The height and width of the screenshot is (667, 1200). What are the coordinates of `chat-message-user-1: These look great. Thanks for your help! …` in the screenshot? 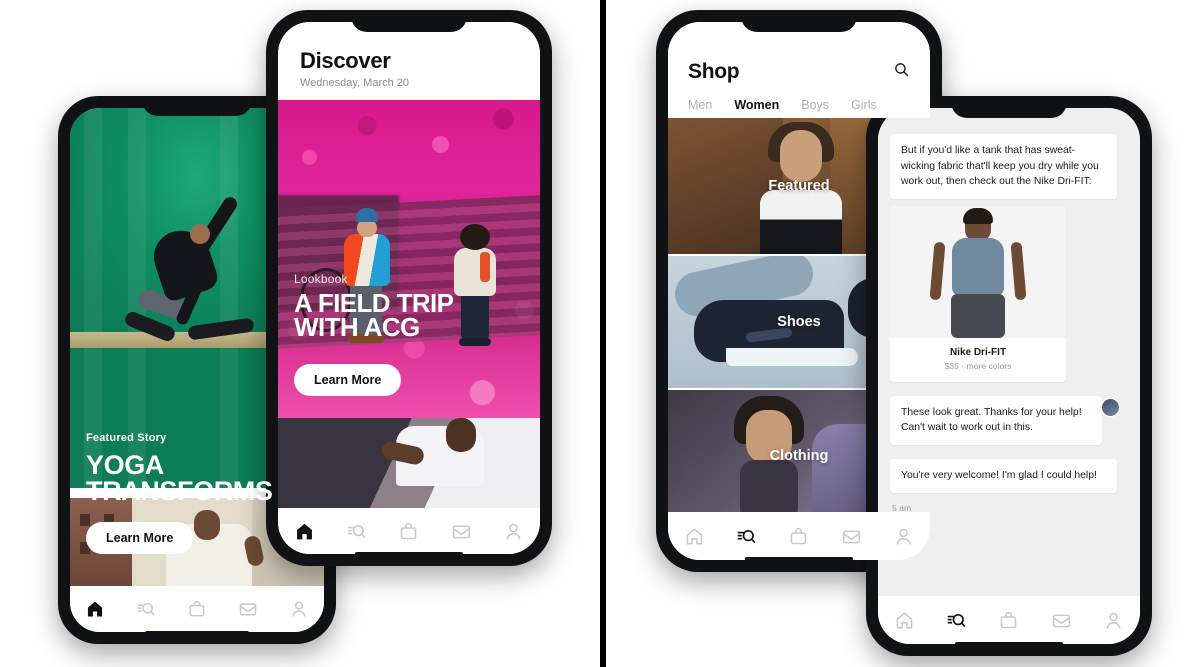 It's located at (996, 420).